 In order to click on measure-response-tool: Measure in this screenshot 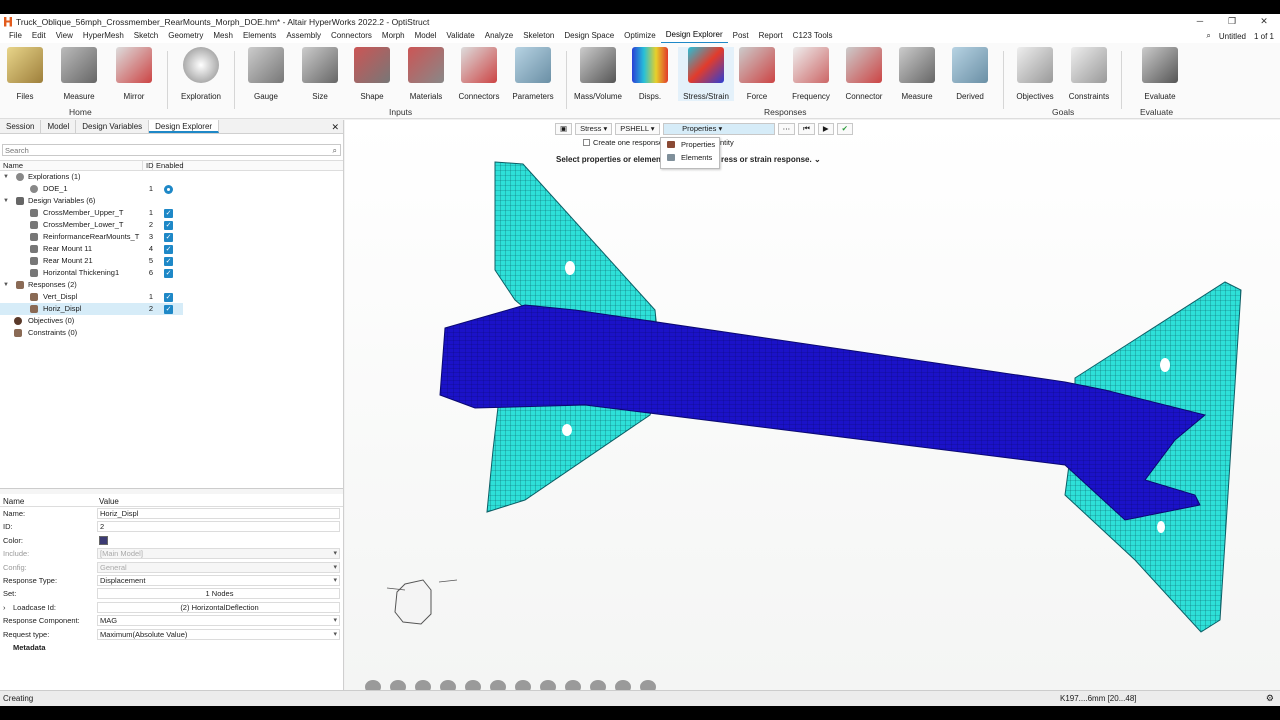, I will do `click(917, 74)`.